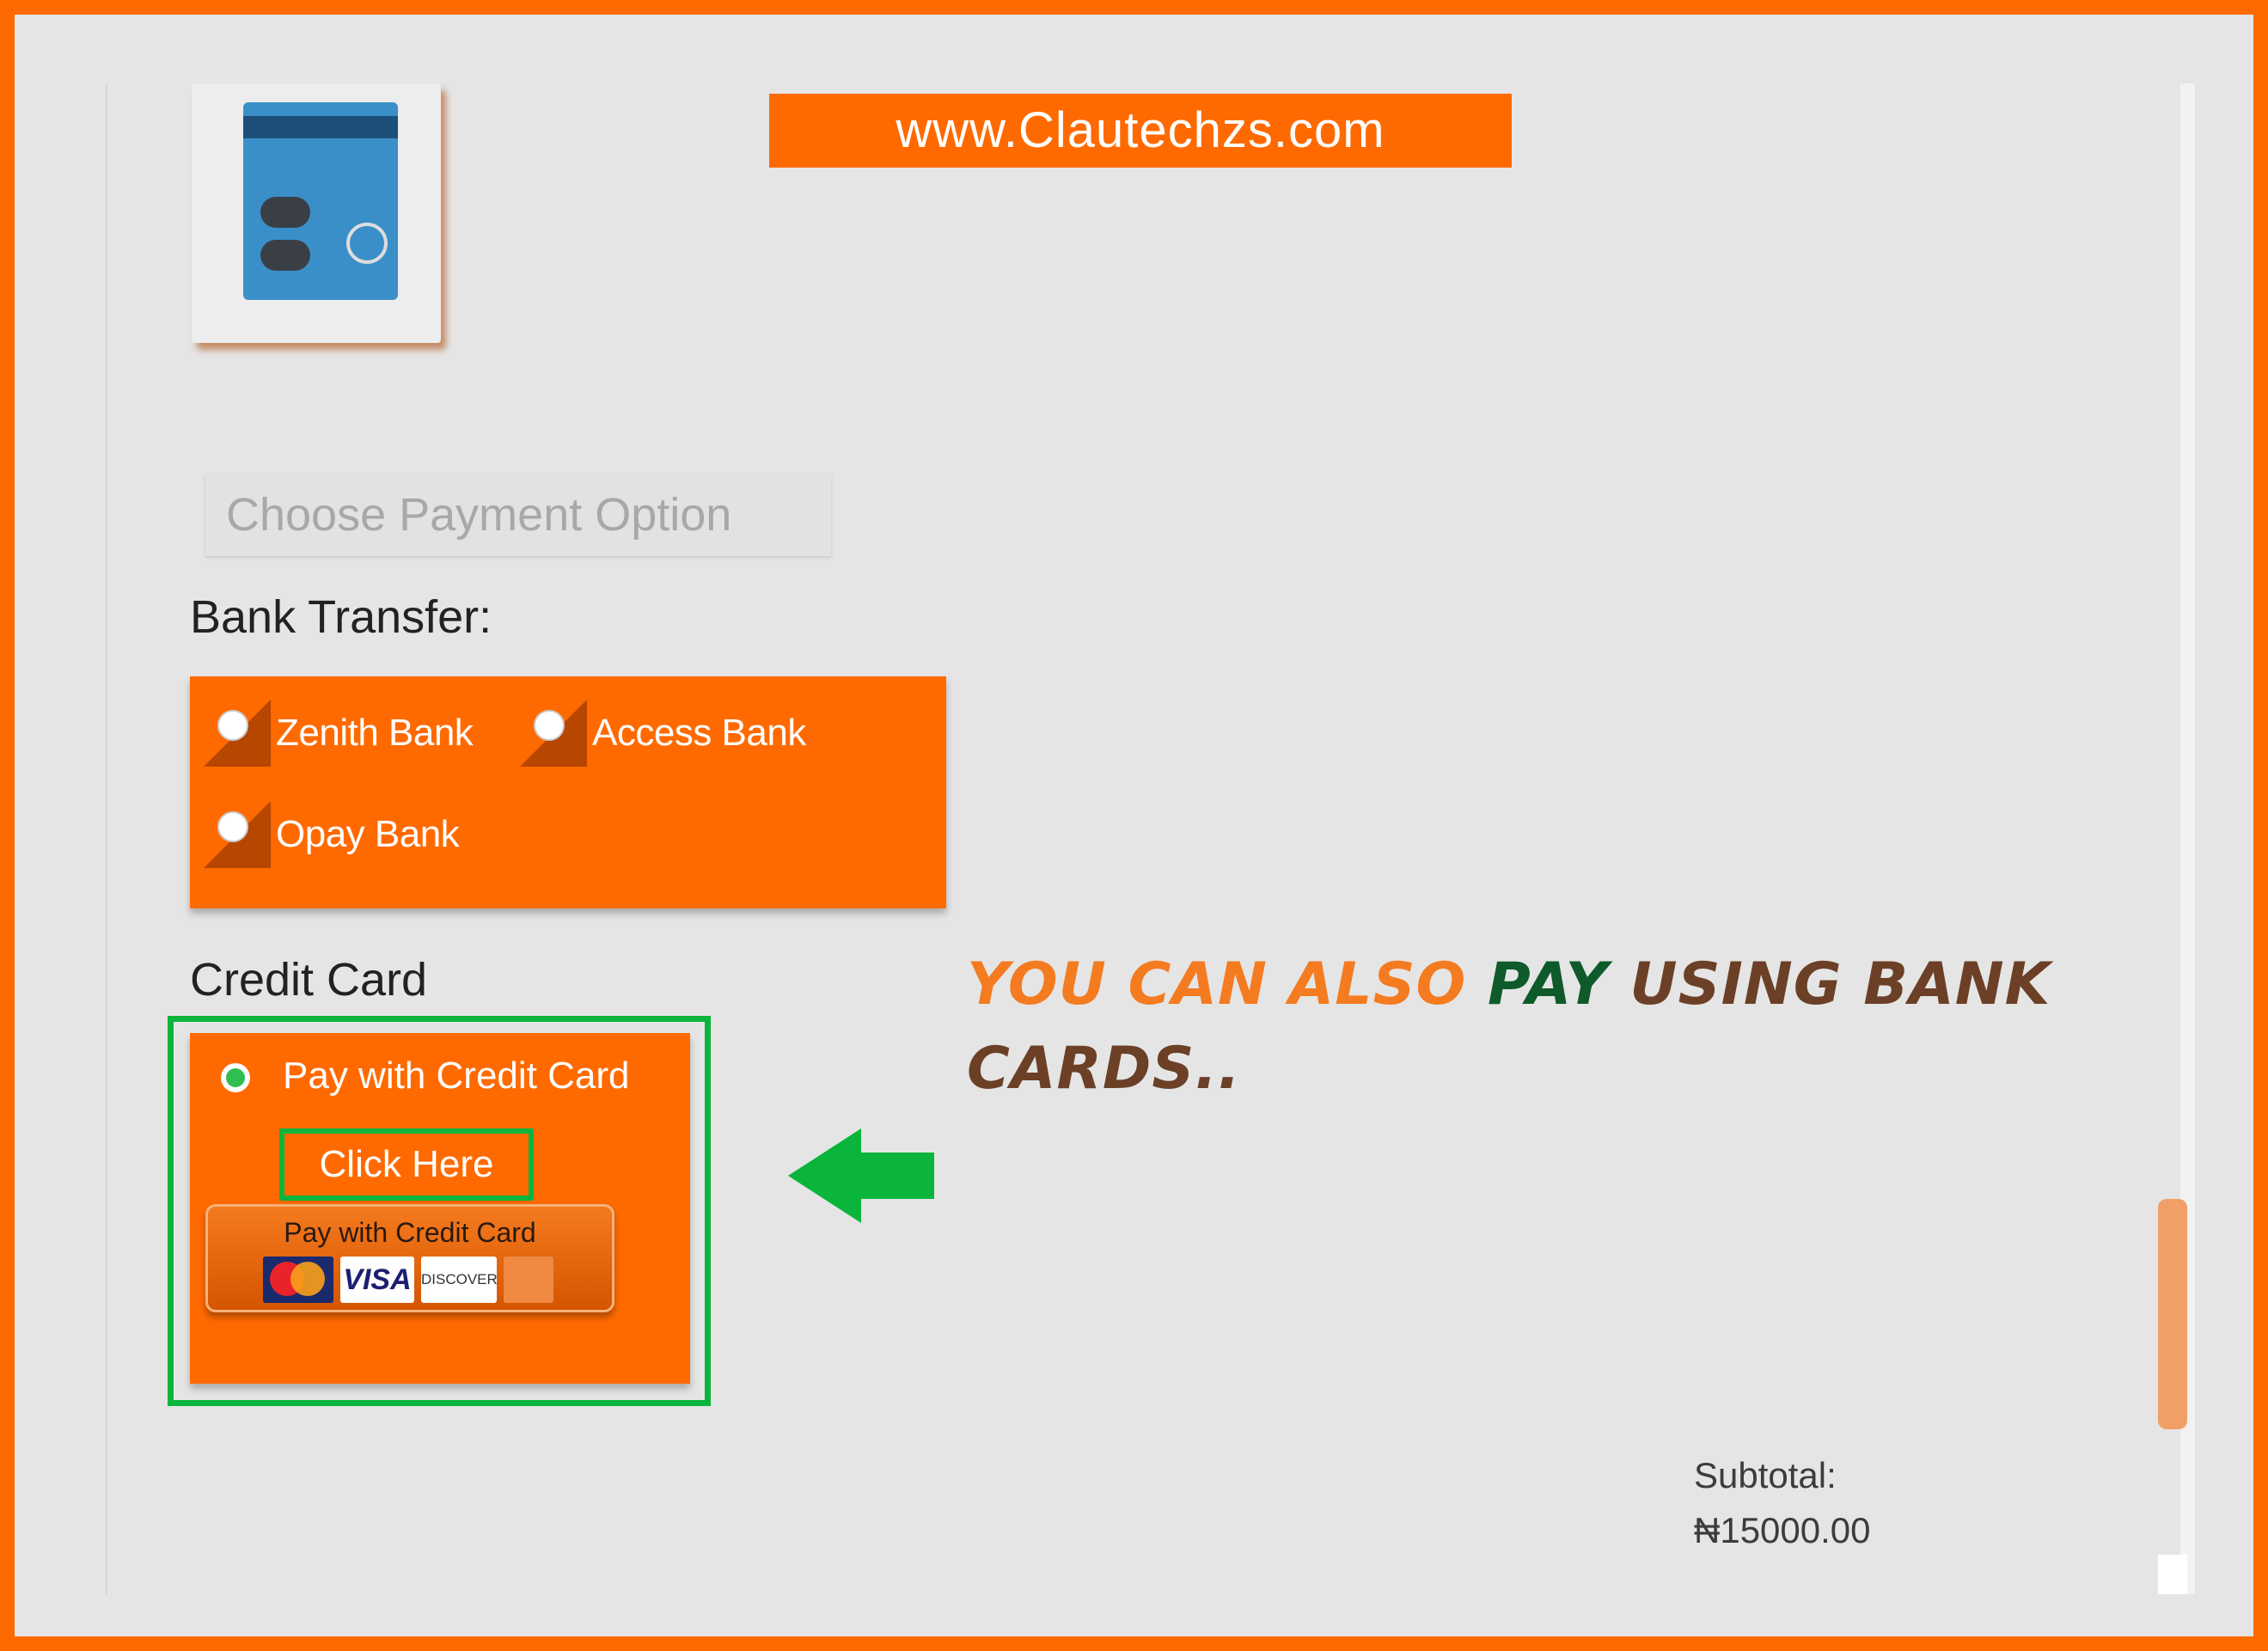 This screenshot has height=1651, width=2268. What do you see at coordinates (861, 1175) in the screenshot?
I see `left-arrow-icon` at bounding box center [861, 1175].